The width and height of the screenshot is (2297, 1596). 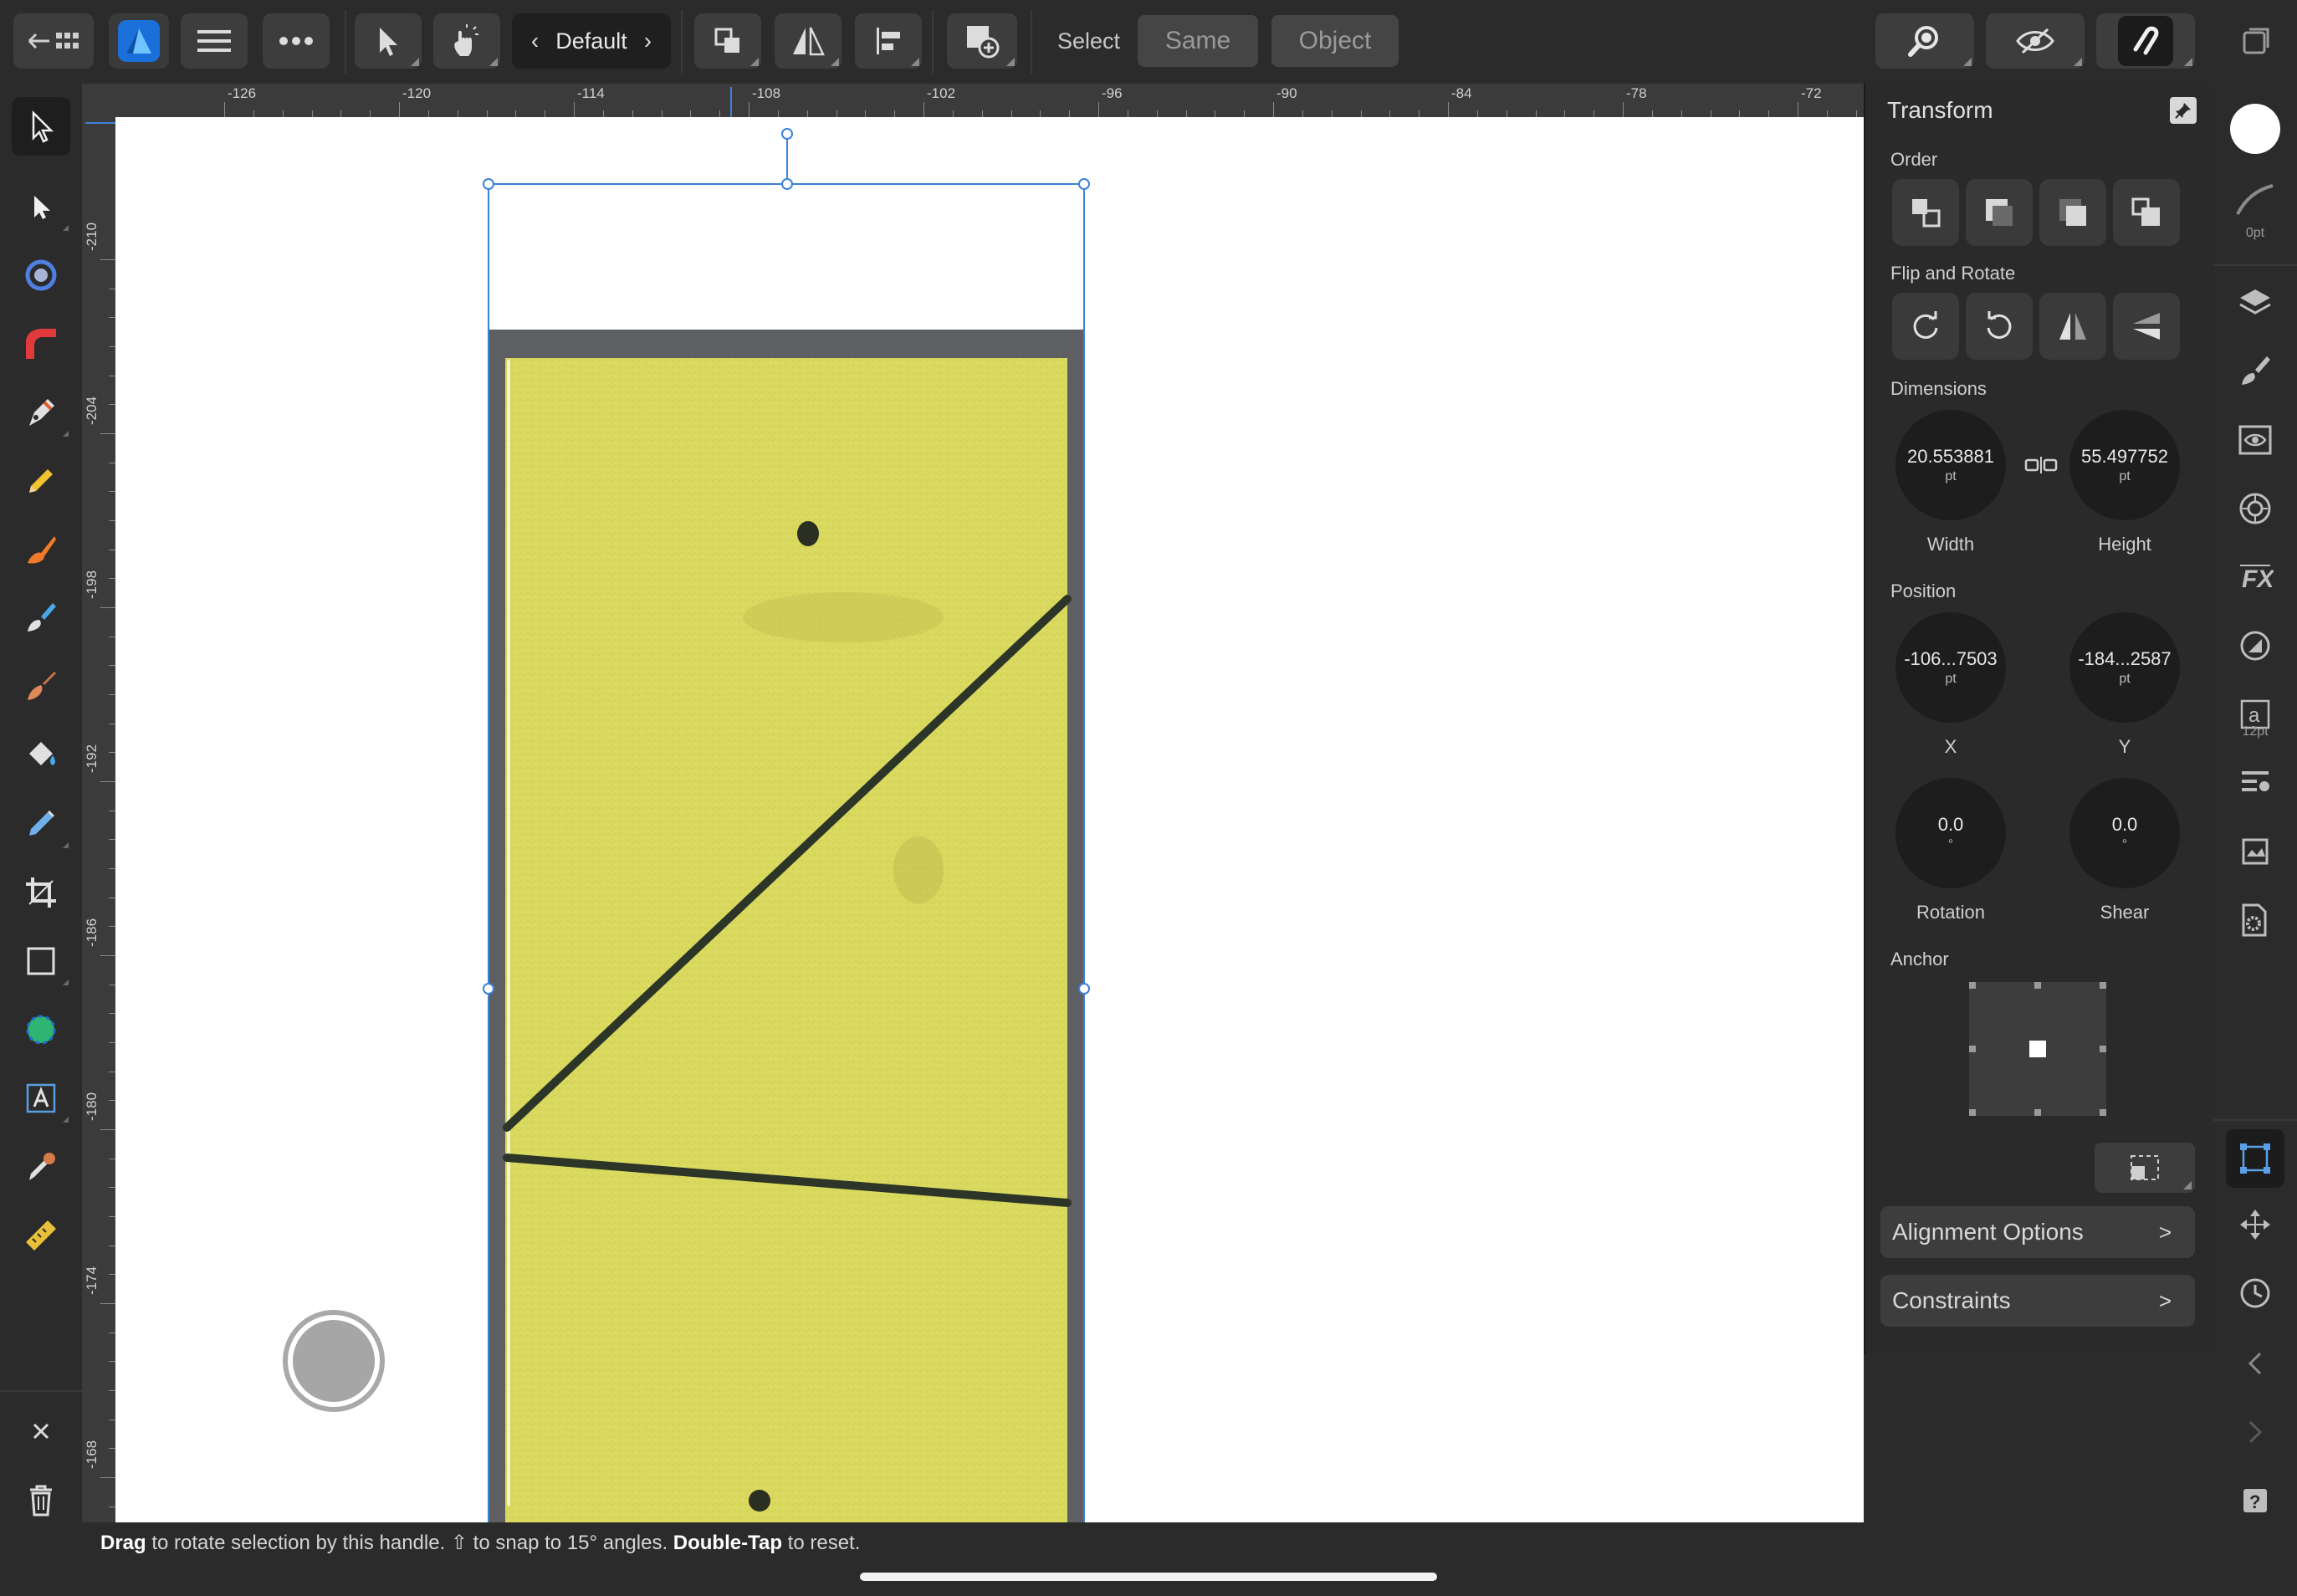 I want to click on brushes-studio-button, so click(x=2255, y=371).